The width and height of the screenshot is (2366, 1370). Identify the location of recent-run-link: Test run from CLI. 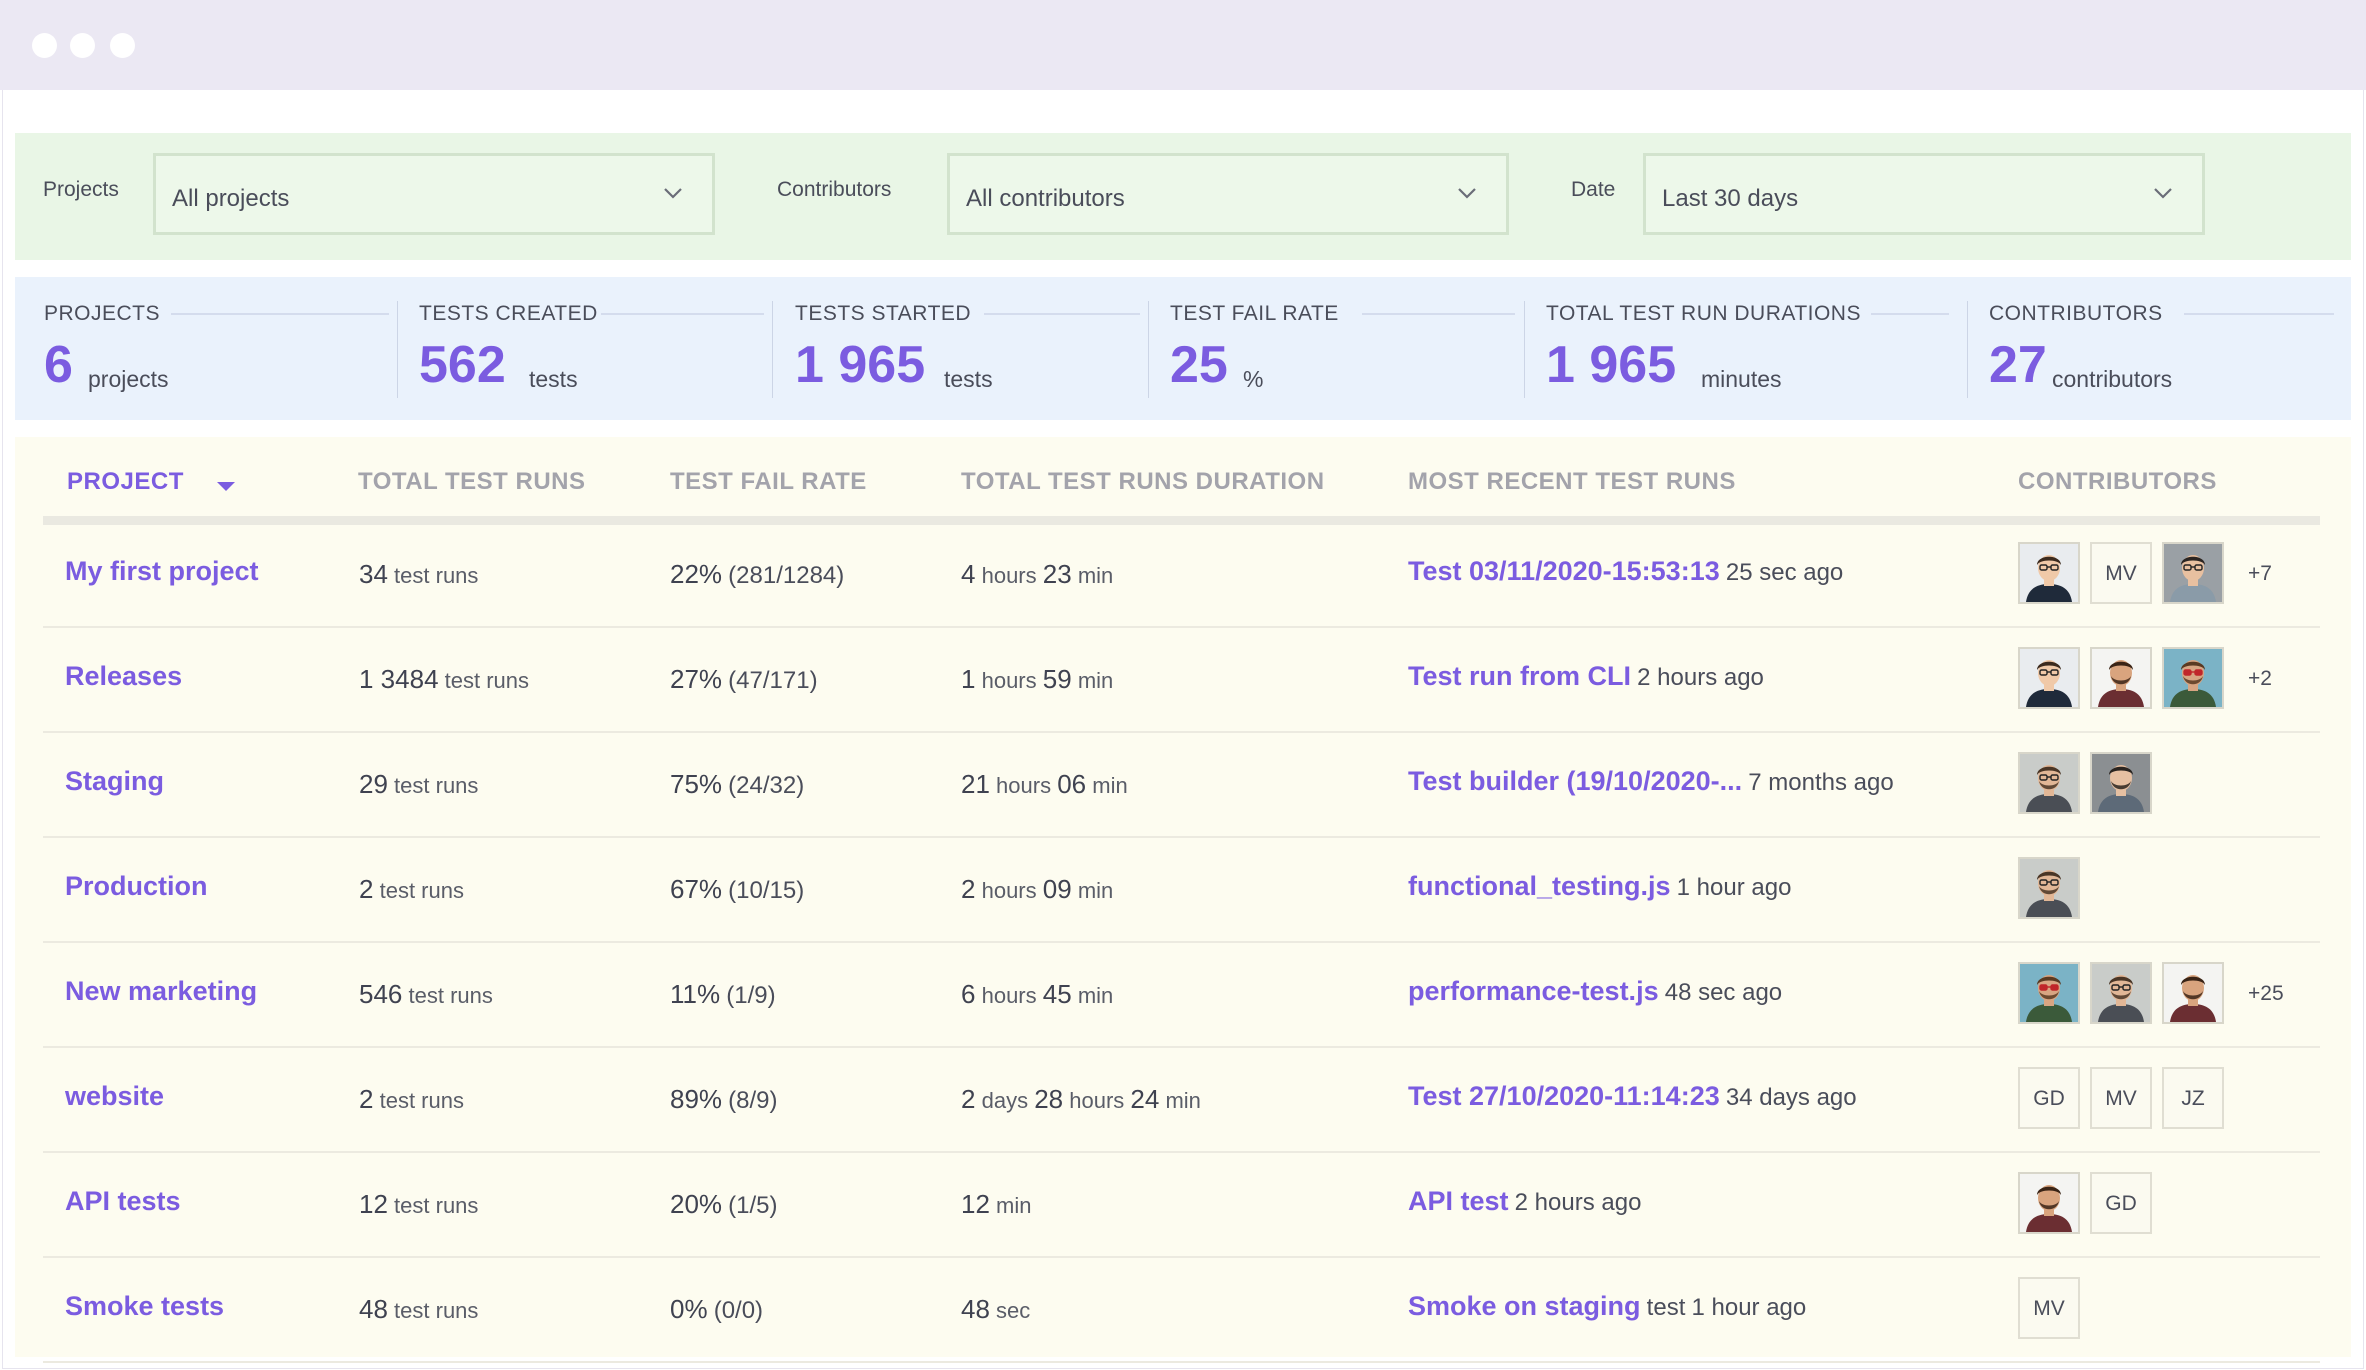
(1519, 676).